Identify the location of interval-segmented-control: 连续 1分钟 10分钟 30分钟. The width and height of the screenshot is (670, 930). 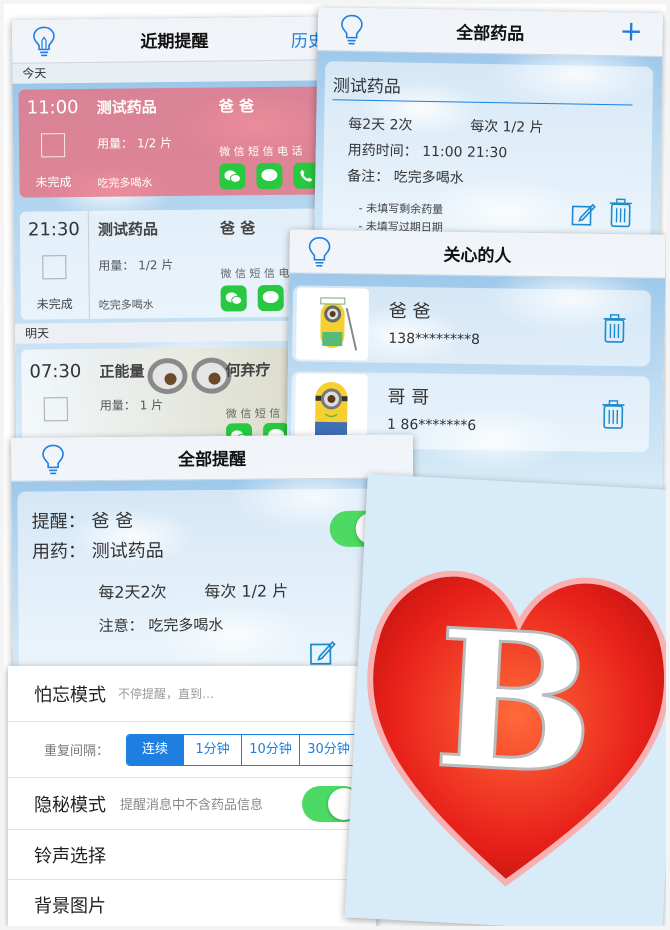
(242, 750).